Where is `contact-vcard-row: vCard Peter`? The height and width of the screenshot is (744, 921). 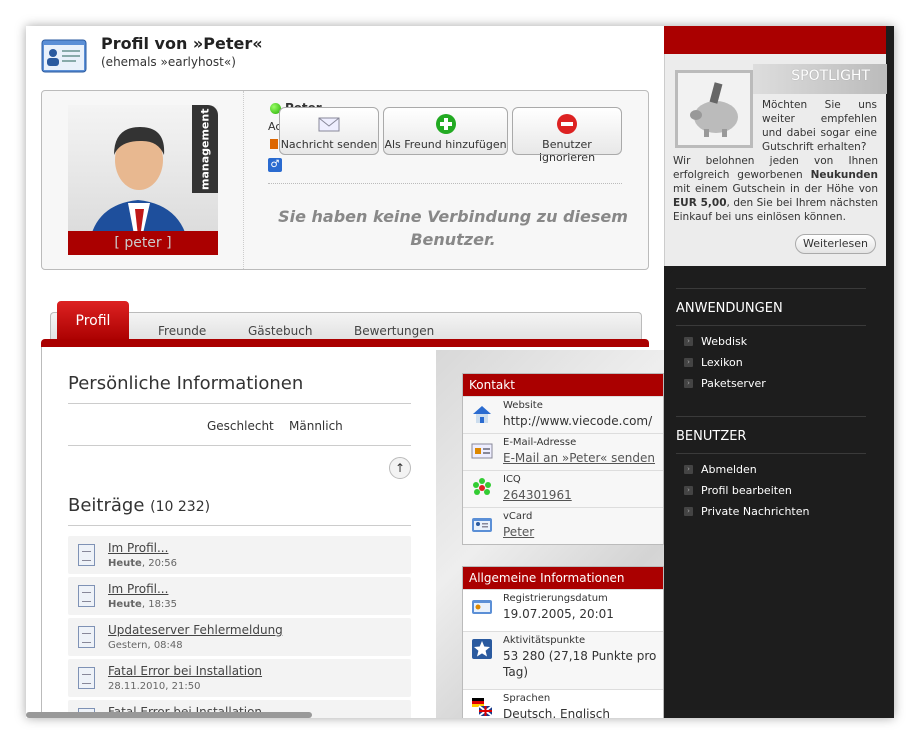 contact-vcard-row: vCard Peter is located at coordinates (563, 525).